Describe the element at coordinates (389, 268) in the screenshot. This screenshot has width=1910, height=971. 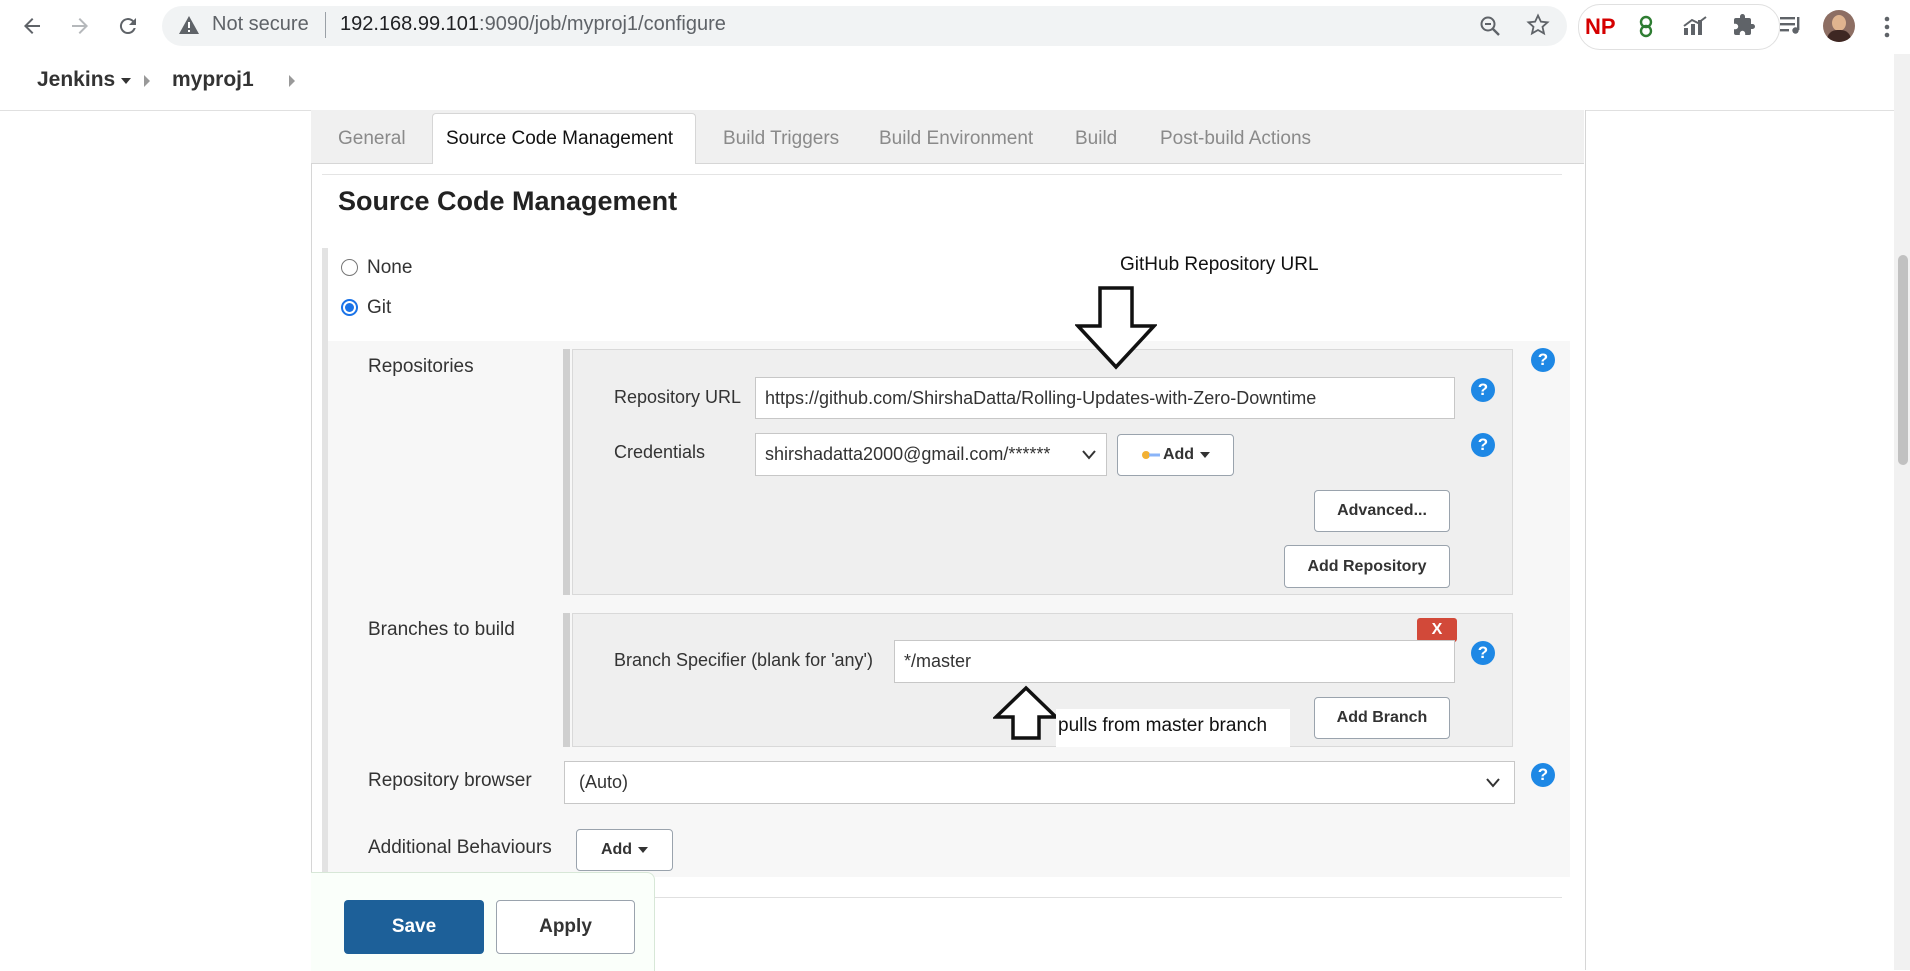
I see `scm-none-label: None` at that location.